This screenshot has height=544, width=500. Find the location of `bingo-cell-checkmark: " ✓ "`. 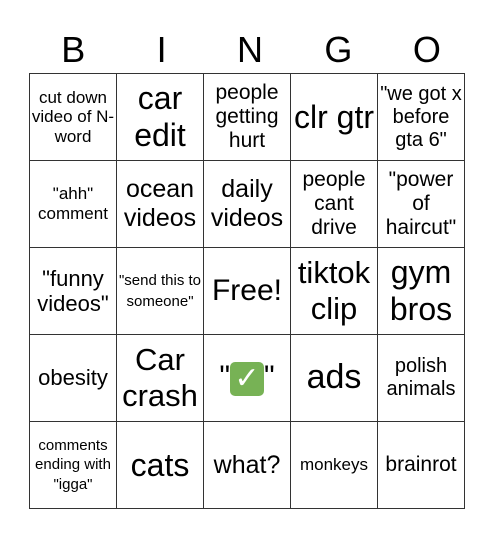

bingo-cell-checkmark: " ✓ " is located at coordinates (247, 378).